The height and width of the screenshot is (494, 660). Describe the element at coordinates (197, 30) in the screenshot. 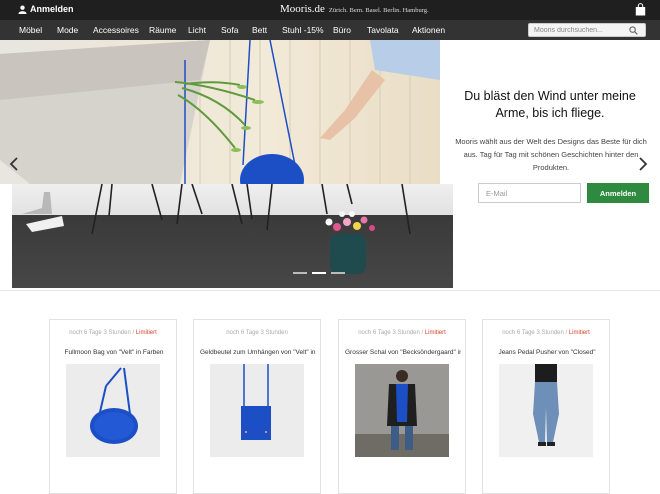

I see `nav-item-licht: Licht` at that location.